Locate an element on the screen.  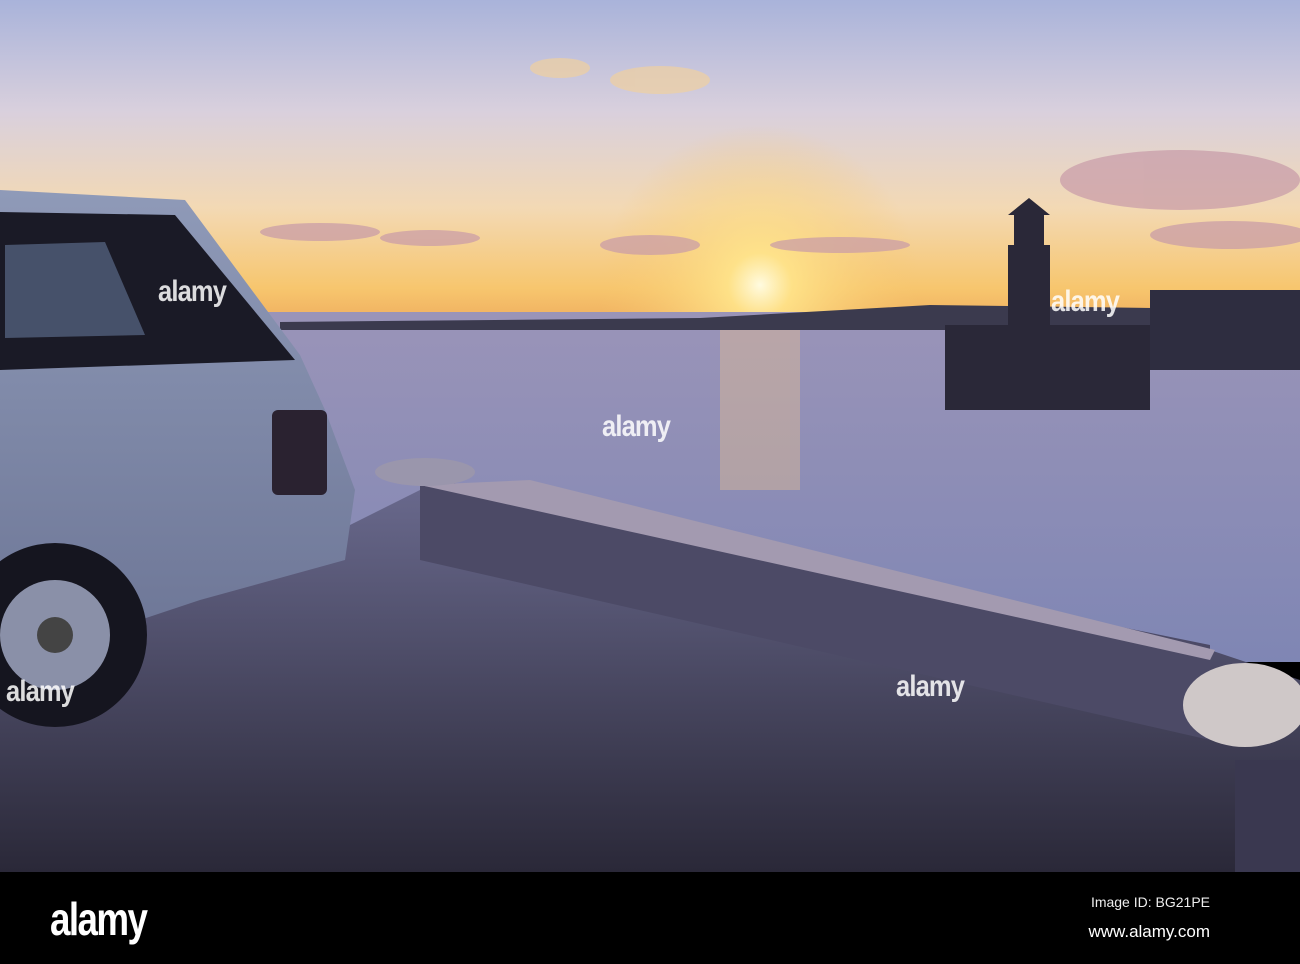
footer-bar: alamy Image ID: BG21PE www.alamy.com is located at coordinates (650, 918).